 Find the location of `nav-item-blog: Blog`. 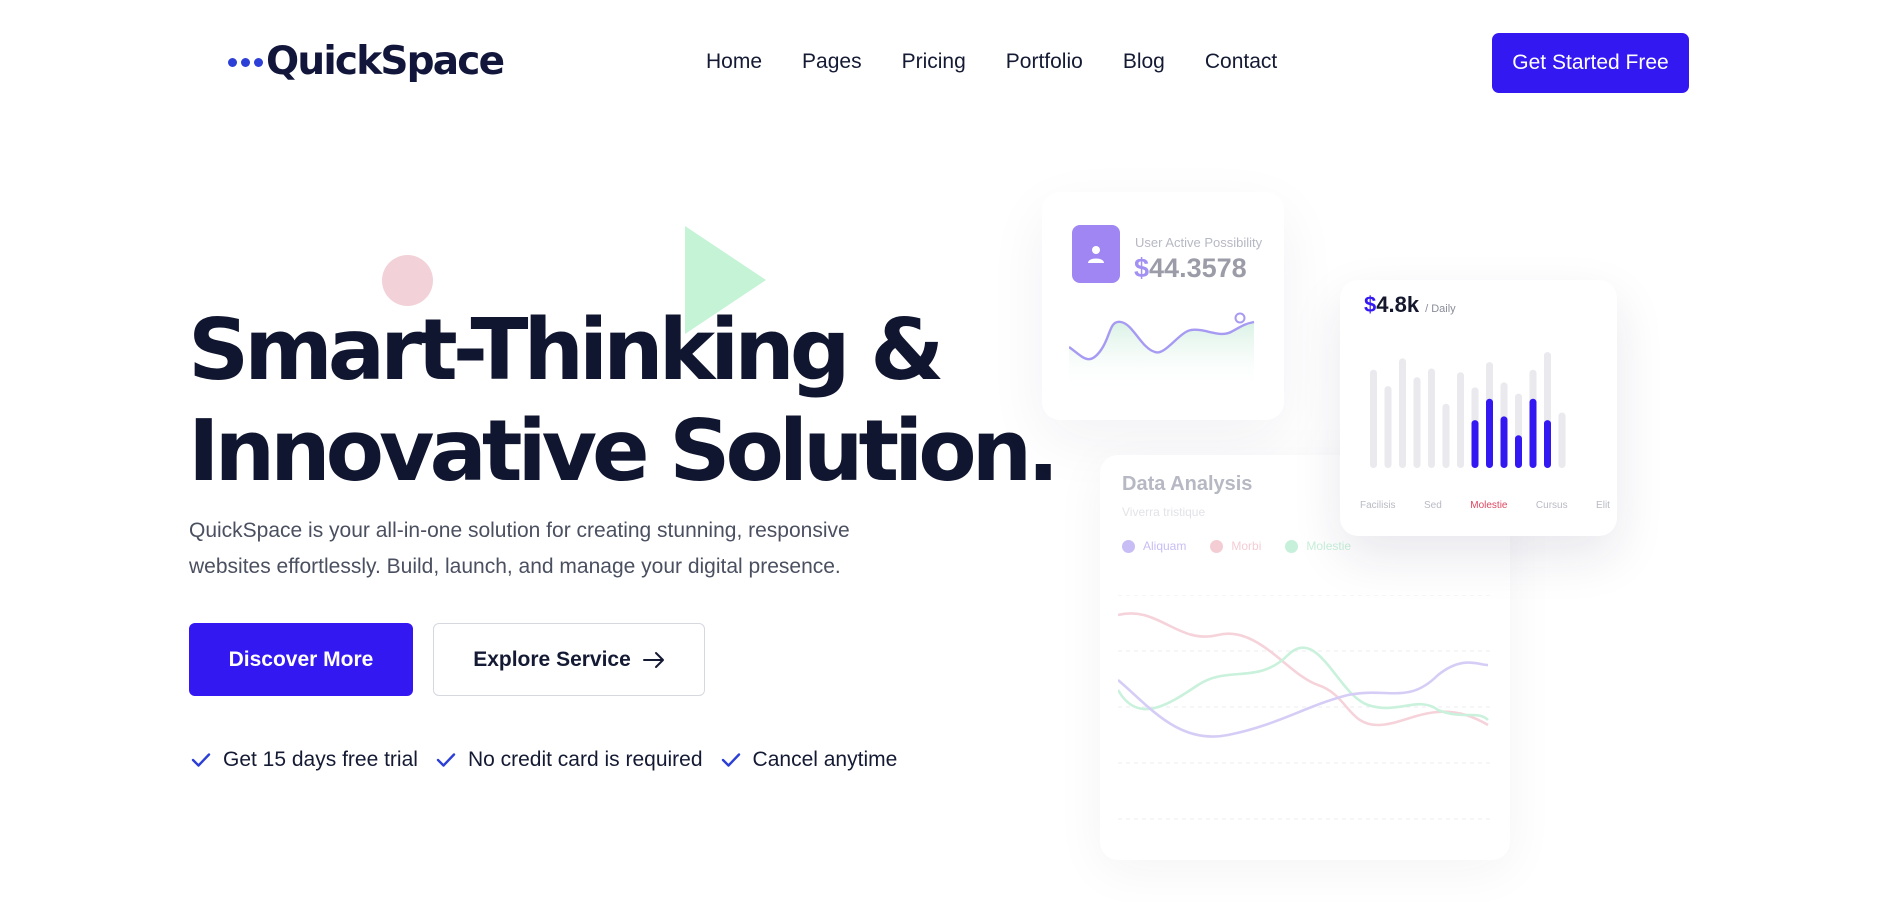

nav-item-blog: Blog is located at coordinates (1144, 62).